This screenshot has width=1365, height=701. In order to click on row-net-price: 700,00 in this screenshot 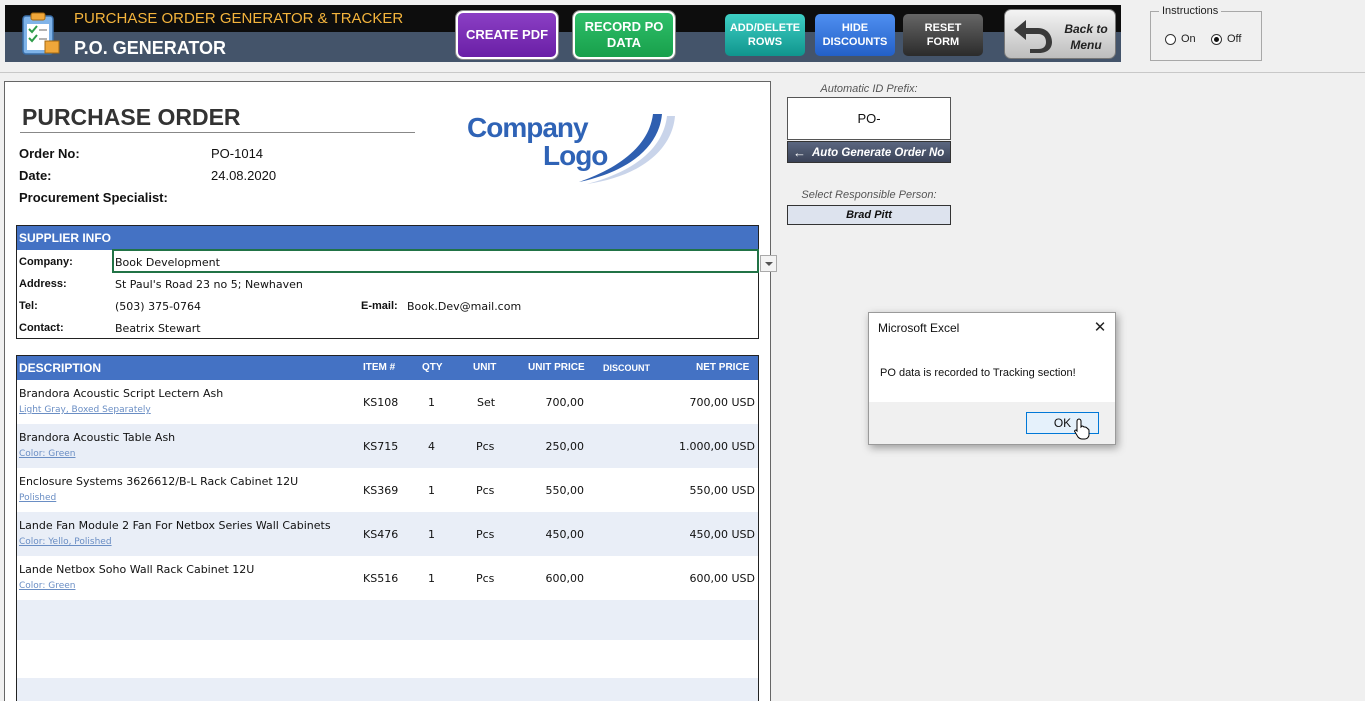, I will do `click(709, 402)`.